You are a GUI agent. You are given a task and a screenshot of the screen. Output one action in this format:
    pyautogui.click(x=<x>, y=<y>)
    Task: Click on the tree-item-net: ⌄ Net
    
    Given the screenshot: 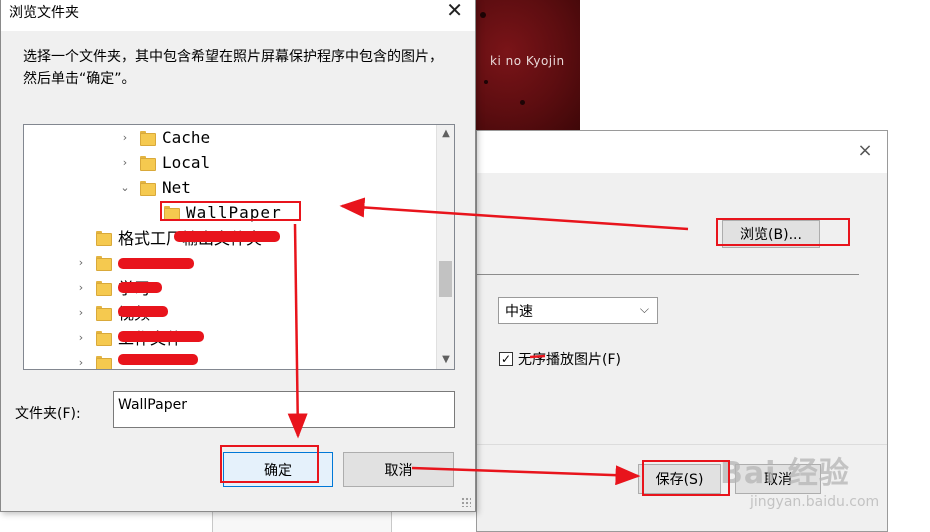 What is the action you would take?
    pyautogui.click(x=154, y=187)
    